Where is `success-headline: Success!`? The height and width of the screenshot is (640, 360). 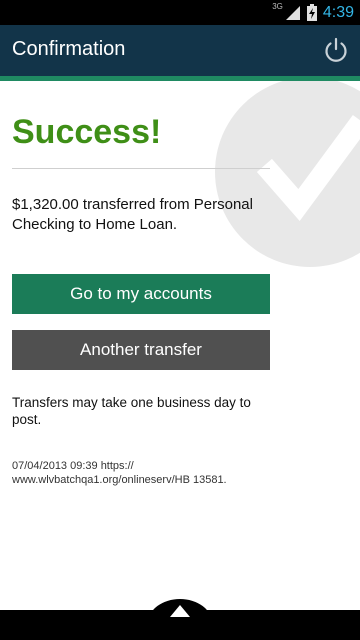
success-headline: Success! is located at coordinates (87, 132).